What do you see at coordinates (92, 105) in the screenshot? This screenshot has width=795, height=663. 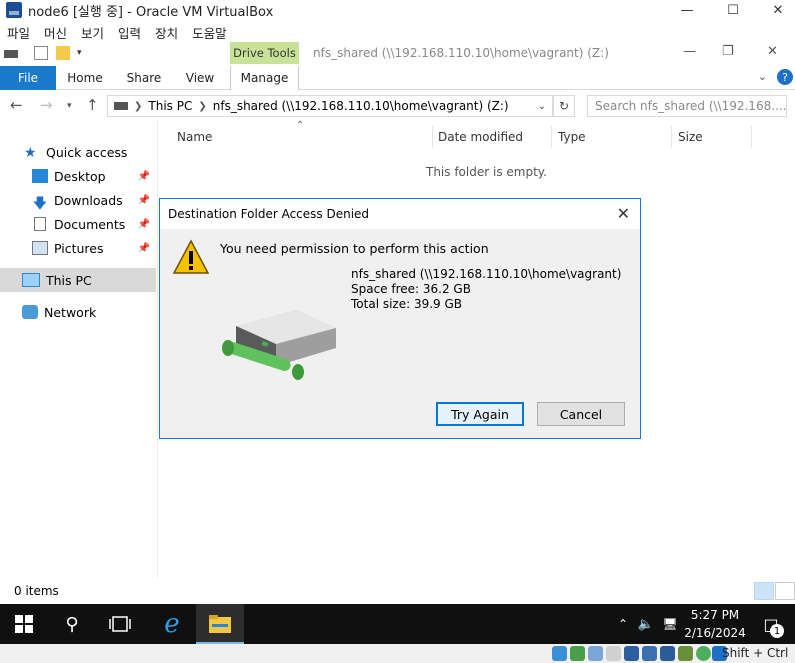 I see `up-arrow-icon: ↑` at bounding box center [92, 105].